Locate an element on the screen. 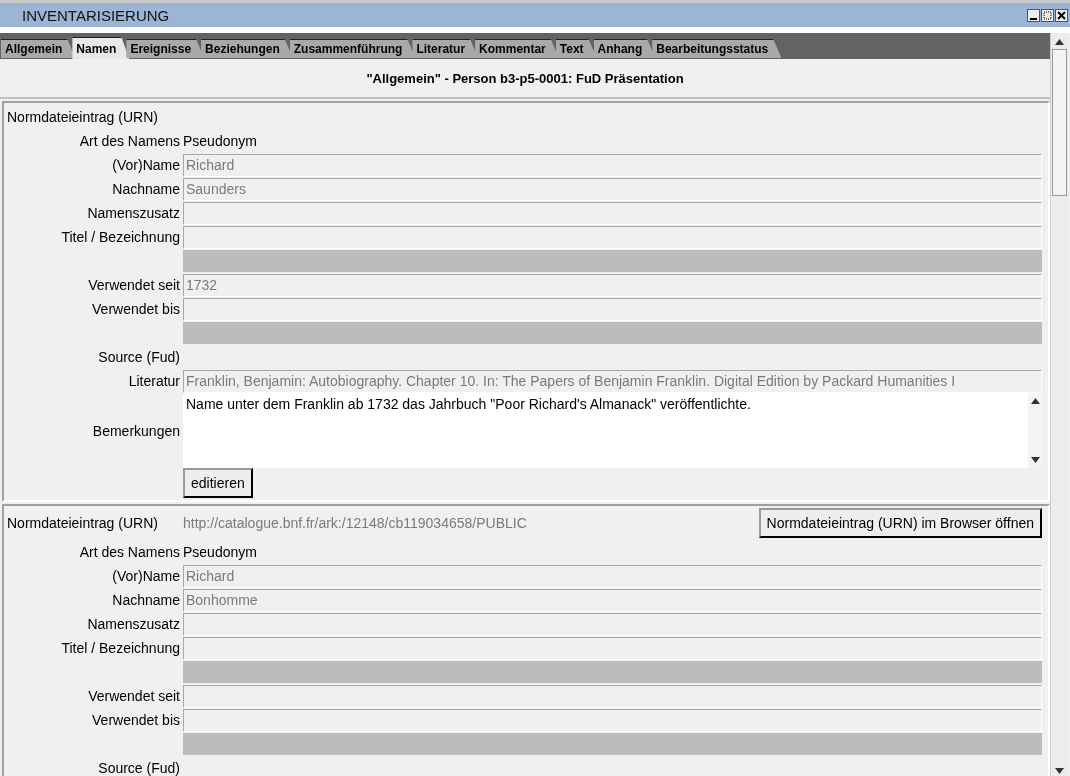  close-icon is located at coordinates (1061, 15).